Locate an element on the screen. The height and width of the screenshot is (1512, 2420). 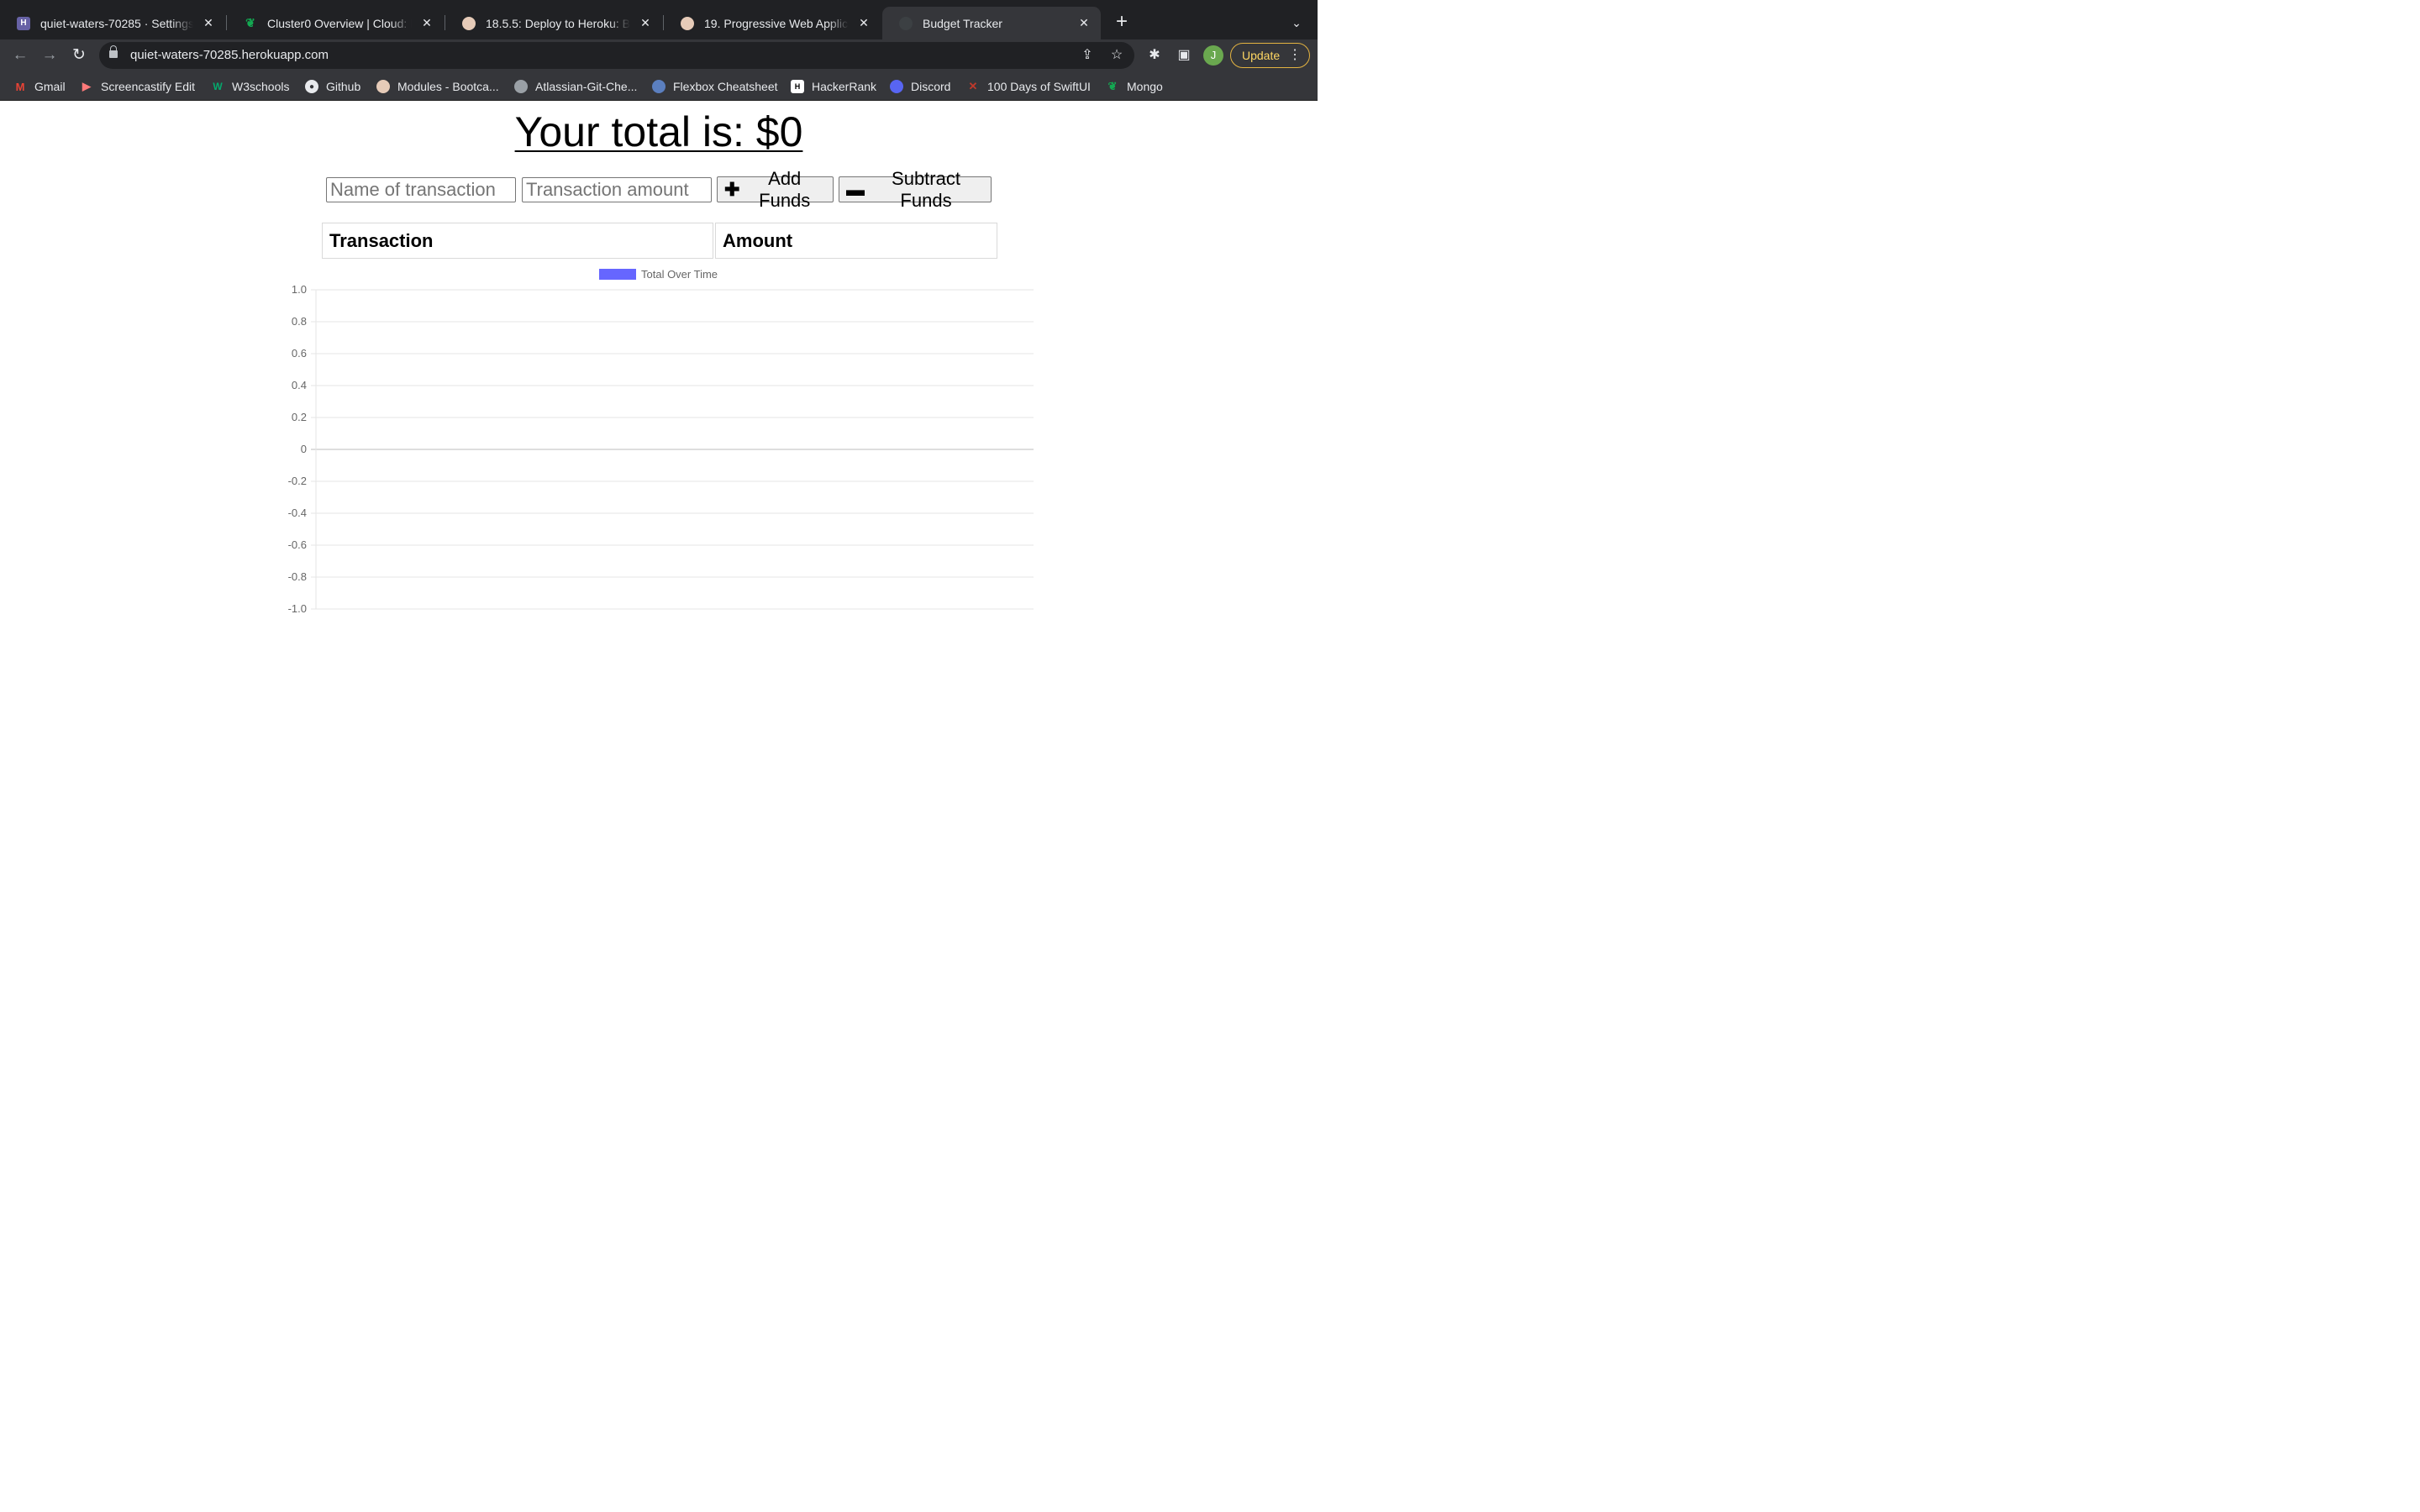
y-tick-label: -0.8 is located at coordinates (298, 576).